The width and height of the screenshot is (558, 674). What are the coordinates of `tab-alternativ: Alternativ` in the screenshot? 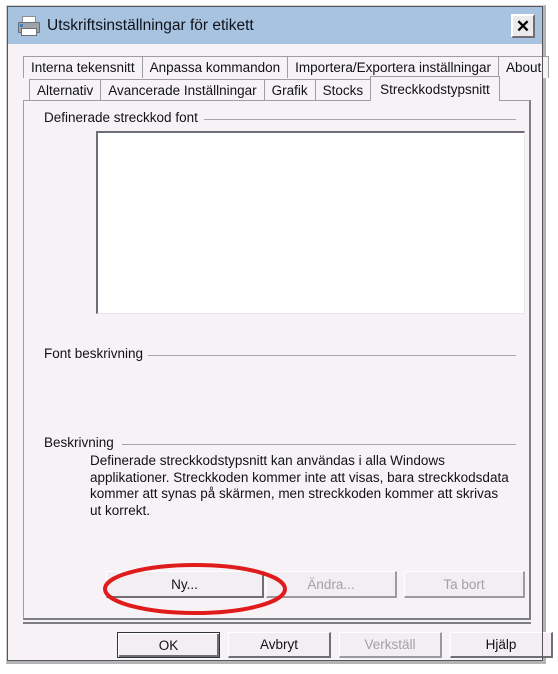 It's located at (65, 90).